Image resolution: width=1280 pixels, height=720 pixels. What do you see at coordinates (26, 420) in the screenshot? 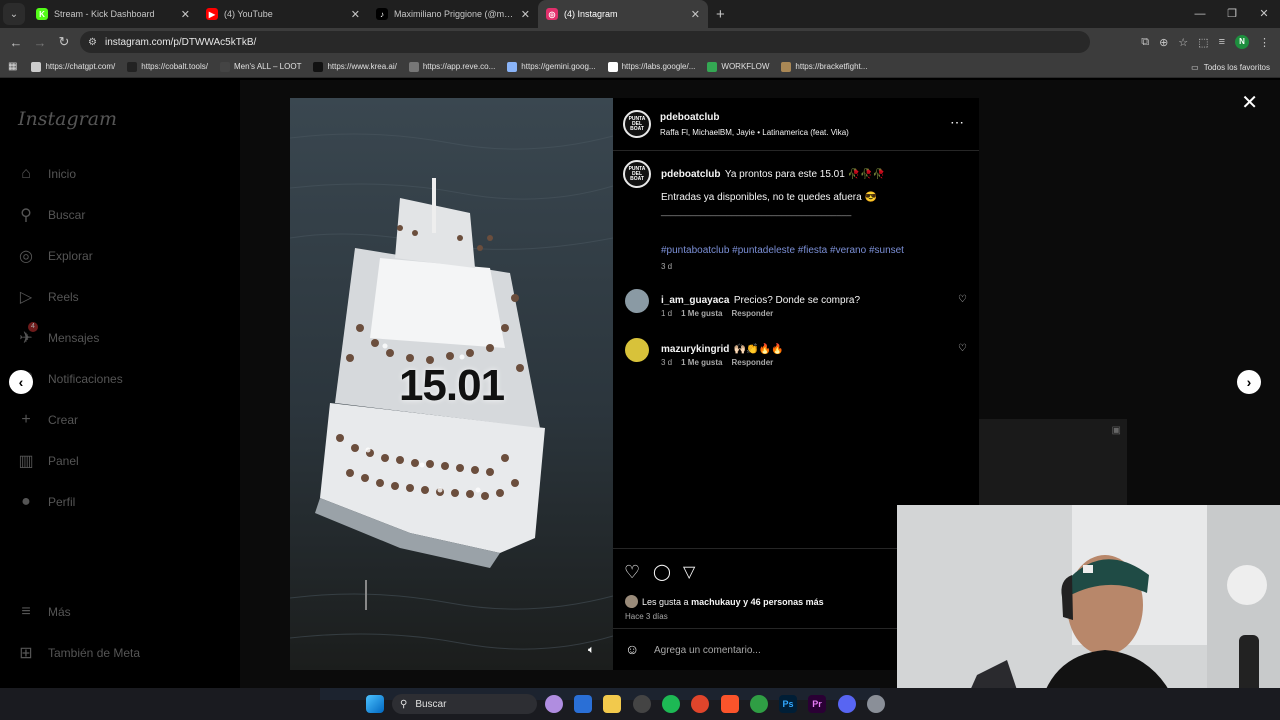
I see `nav-icon: +` at bounding box center [26, 420].